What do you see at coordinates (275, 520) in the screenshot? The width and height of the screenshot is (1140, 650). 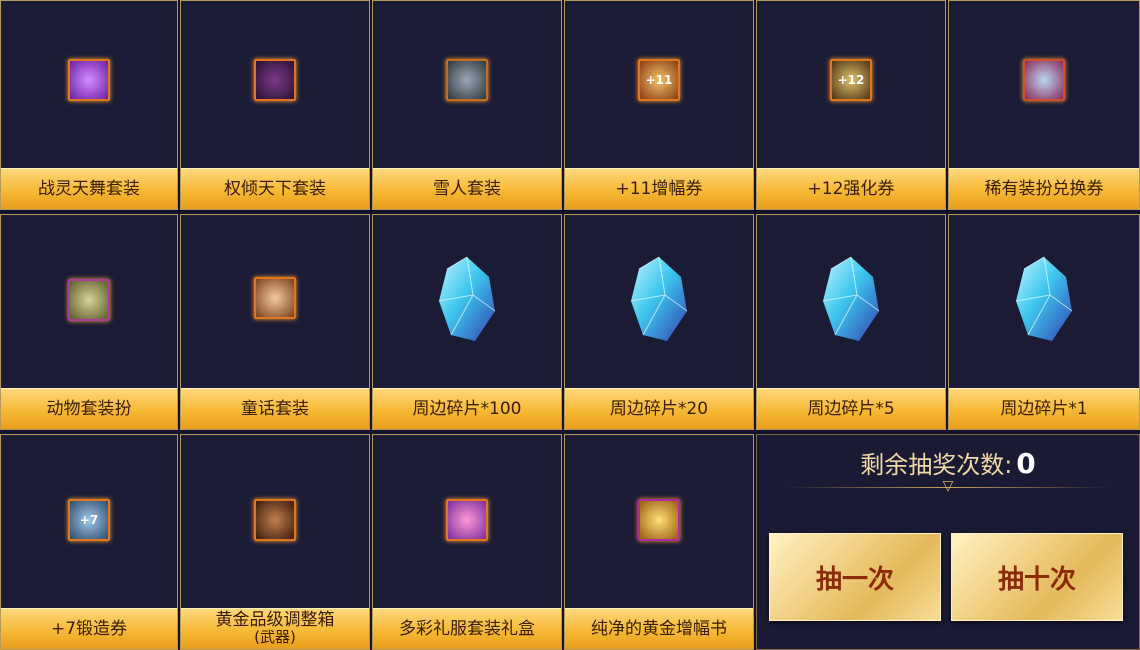 I see `grade-box-icon` at bounding box center [275, 520].